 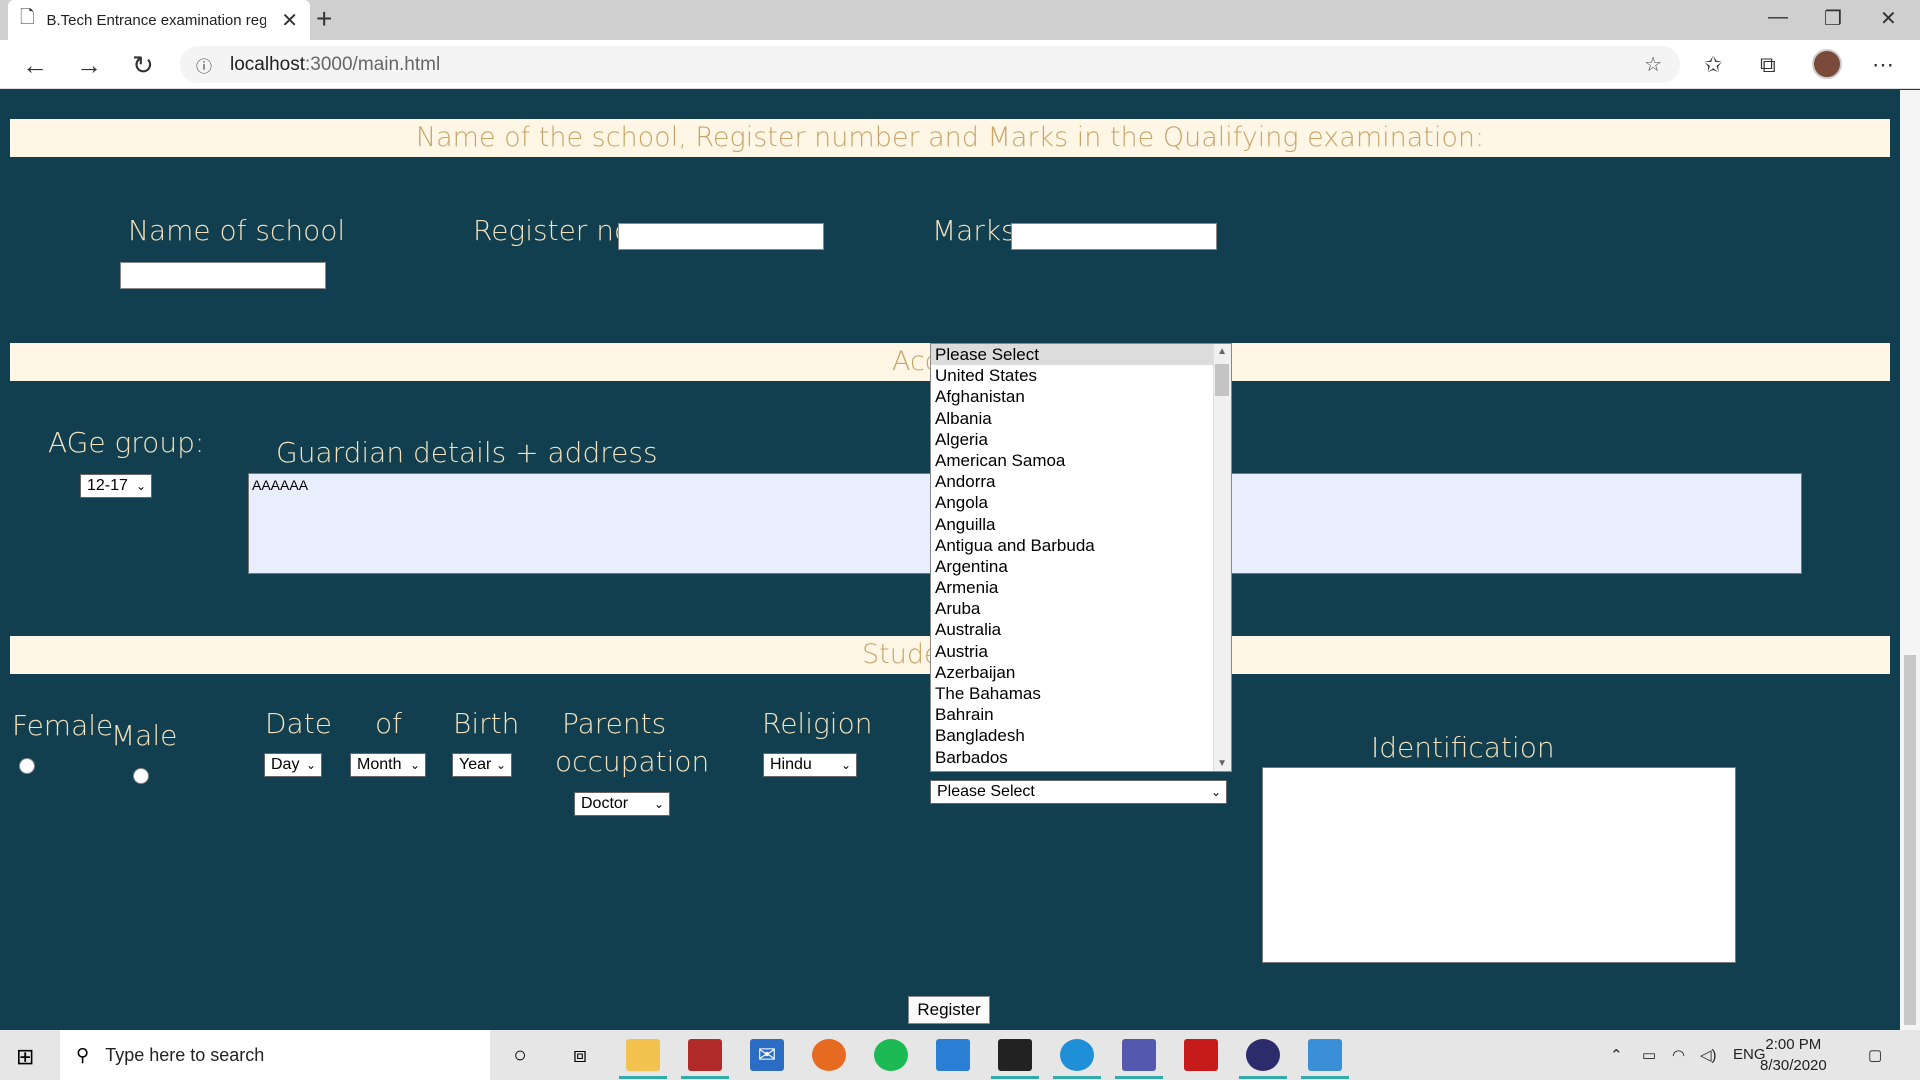 I want to click on month-value: Month, so click(x=379, y=764).